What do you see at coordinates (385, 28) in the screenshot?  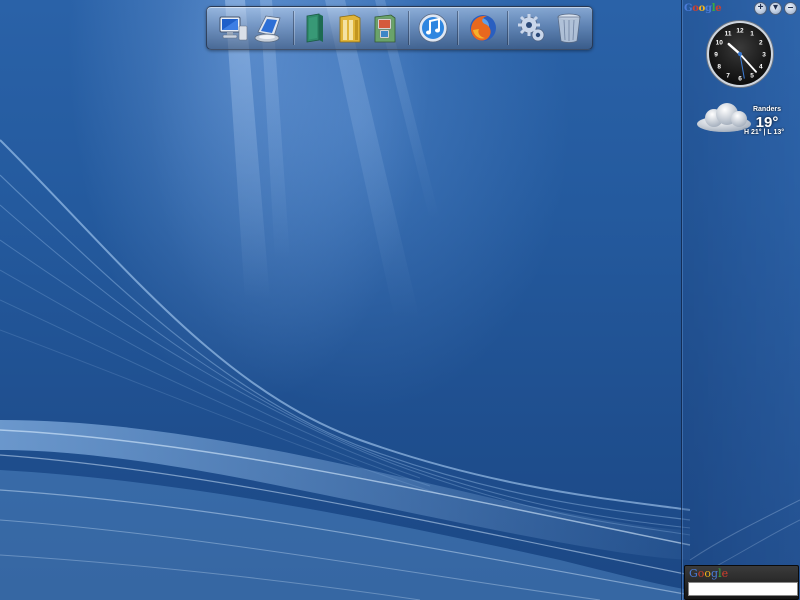 I see `picture-folder-icon` at bounding box center [385, 28].